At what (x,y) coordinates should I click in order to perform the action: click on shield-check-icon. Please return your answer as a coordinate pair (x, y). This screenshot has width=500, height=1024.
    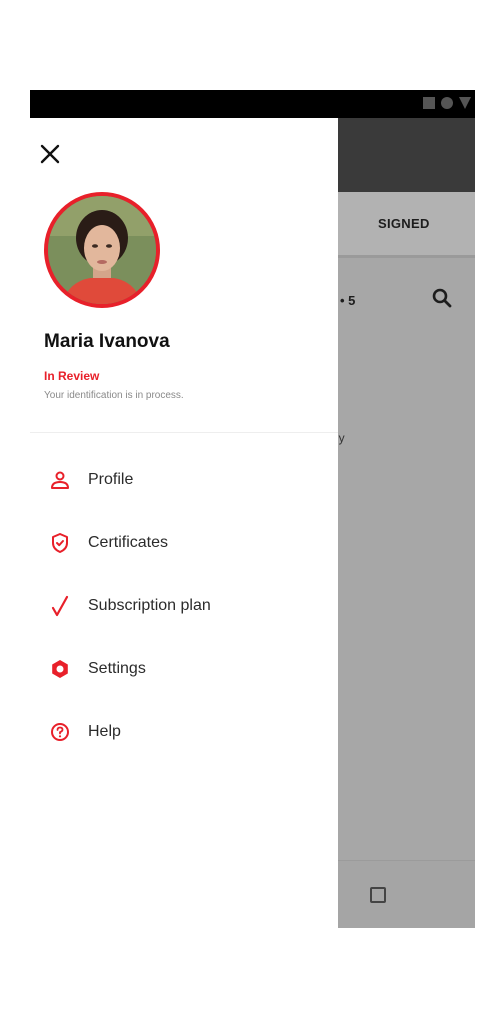
    Looking at the image, I should click on (60, 543).